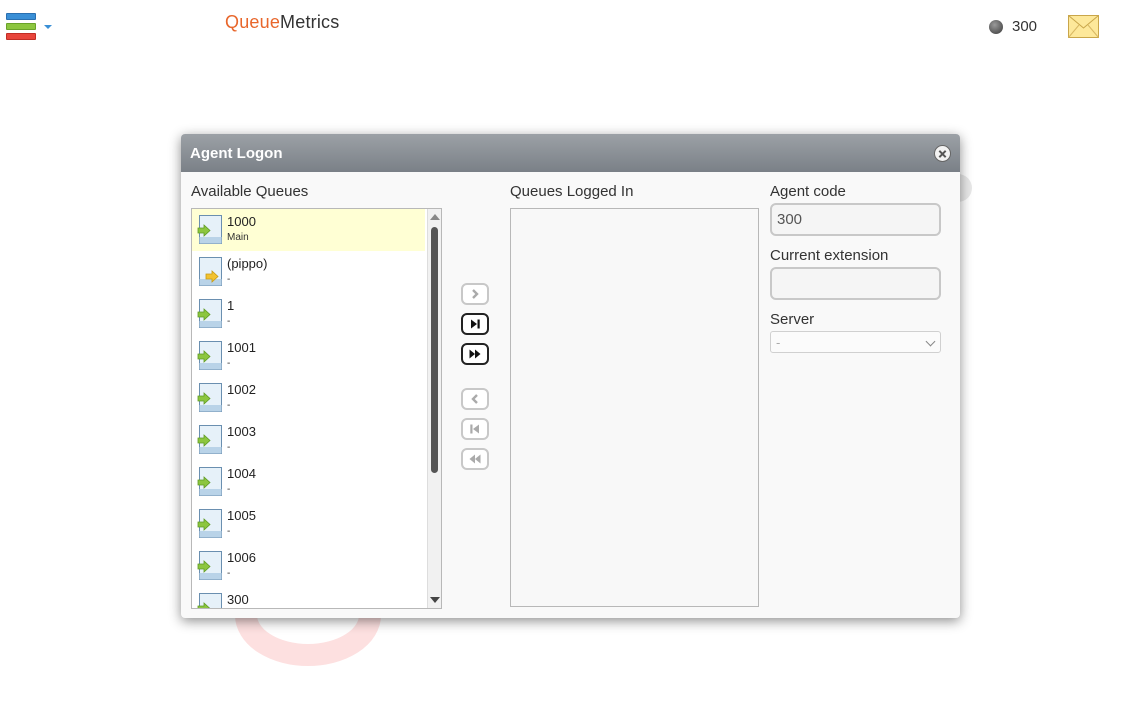 This screenshot has height=726, width=1147. Describe the element at coordinates (434, 350) in the screenshot. I see `scrollbar-thumb` at that location.